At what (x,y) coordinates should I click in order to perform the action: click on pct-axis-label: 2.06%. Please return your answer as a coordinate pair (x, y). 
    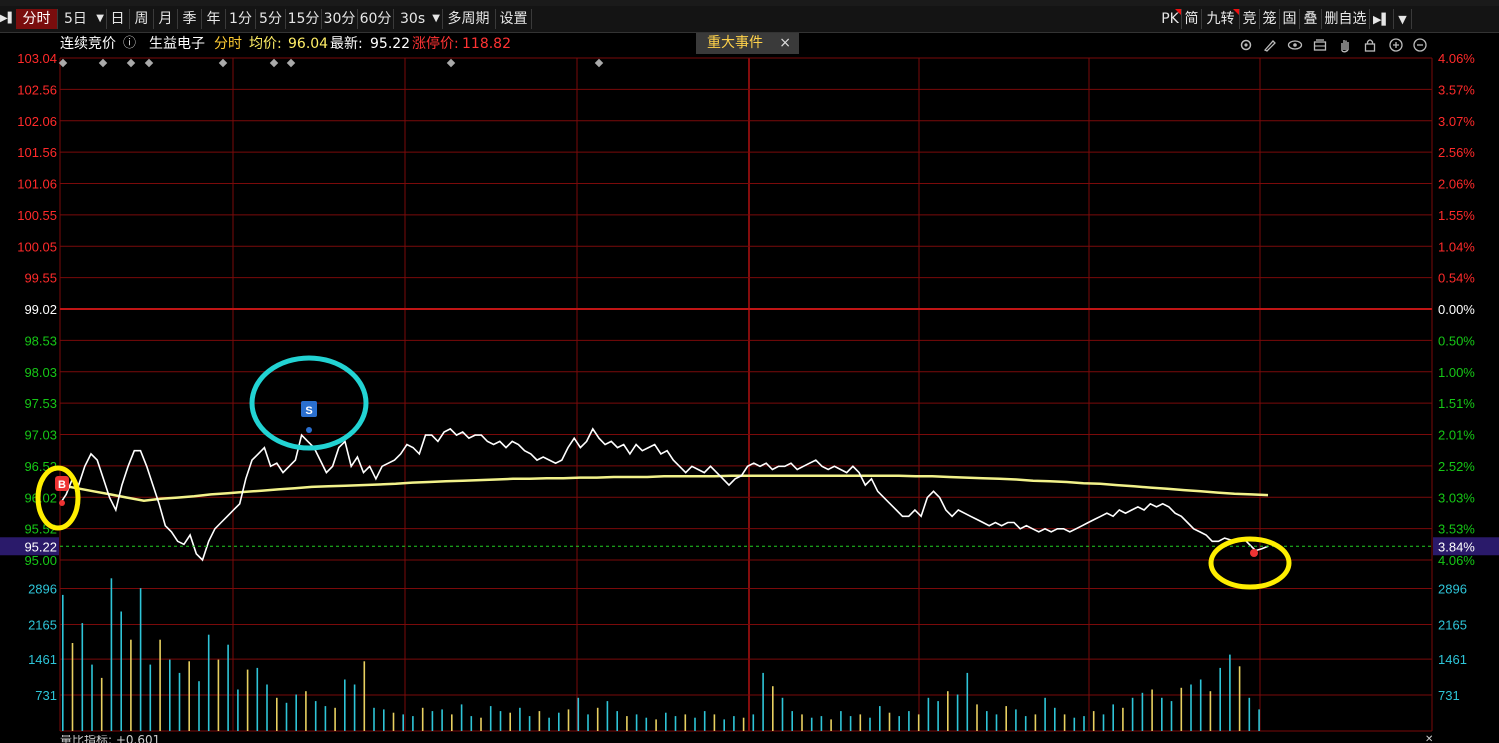
    Looking at the image, I should click on (1456, 184).